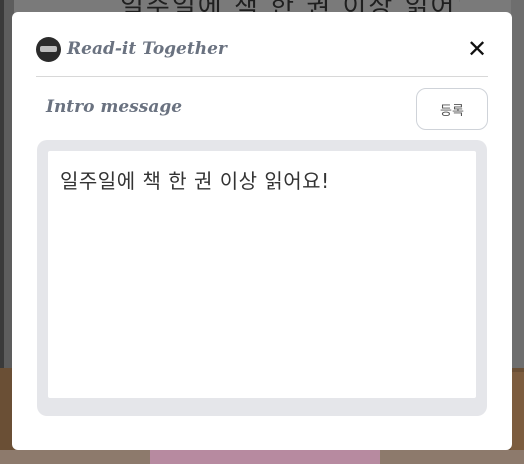  I want to click on app-logo-icon, so click(48, 49).